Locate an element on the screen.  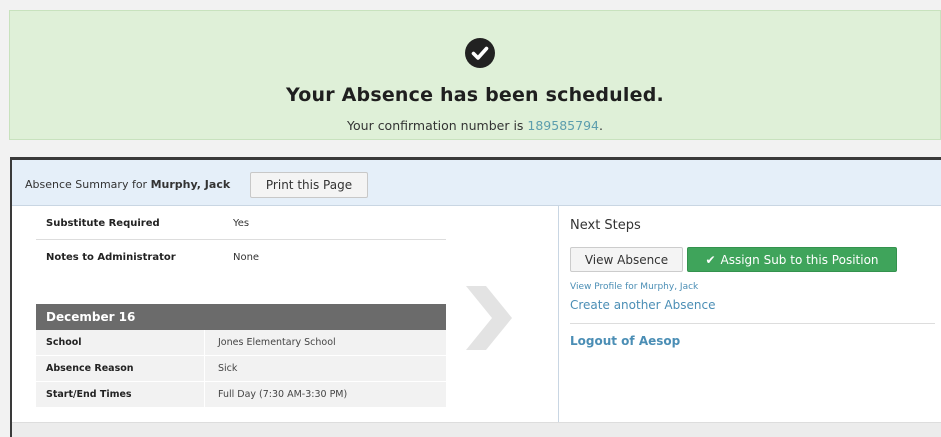
view-absence-button: View Absence is located at coordinates (626, 259).